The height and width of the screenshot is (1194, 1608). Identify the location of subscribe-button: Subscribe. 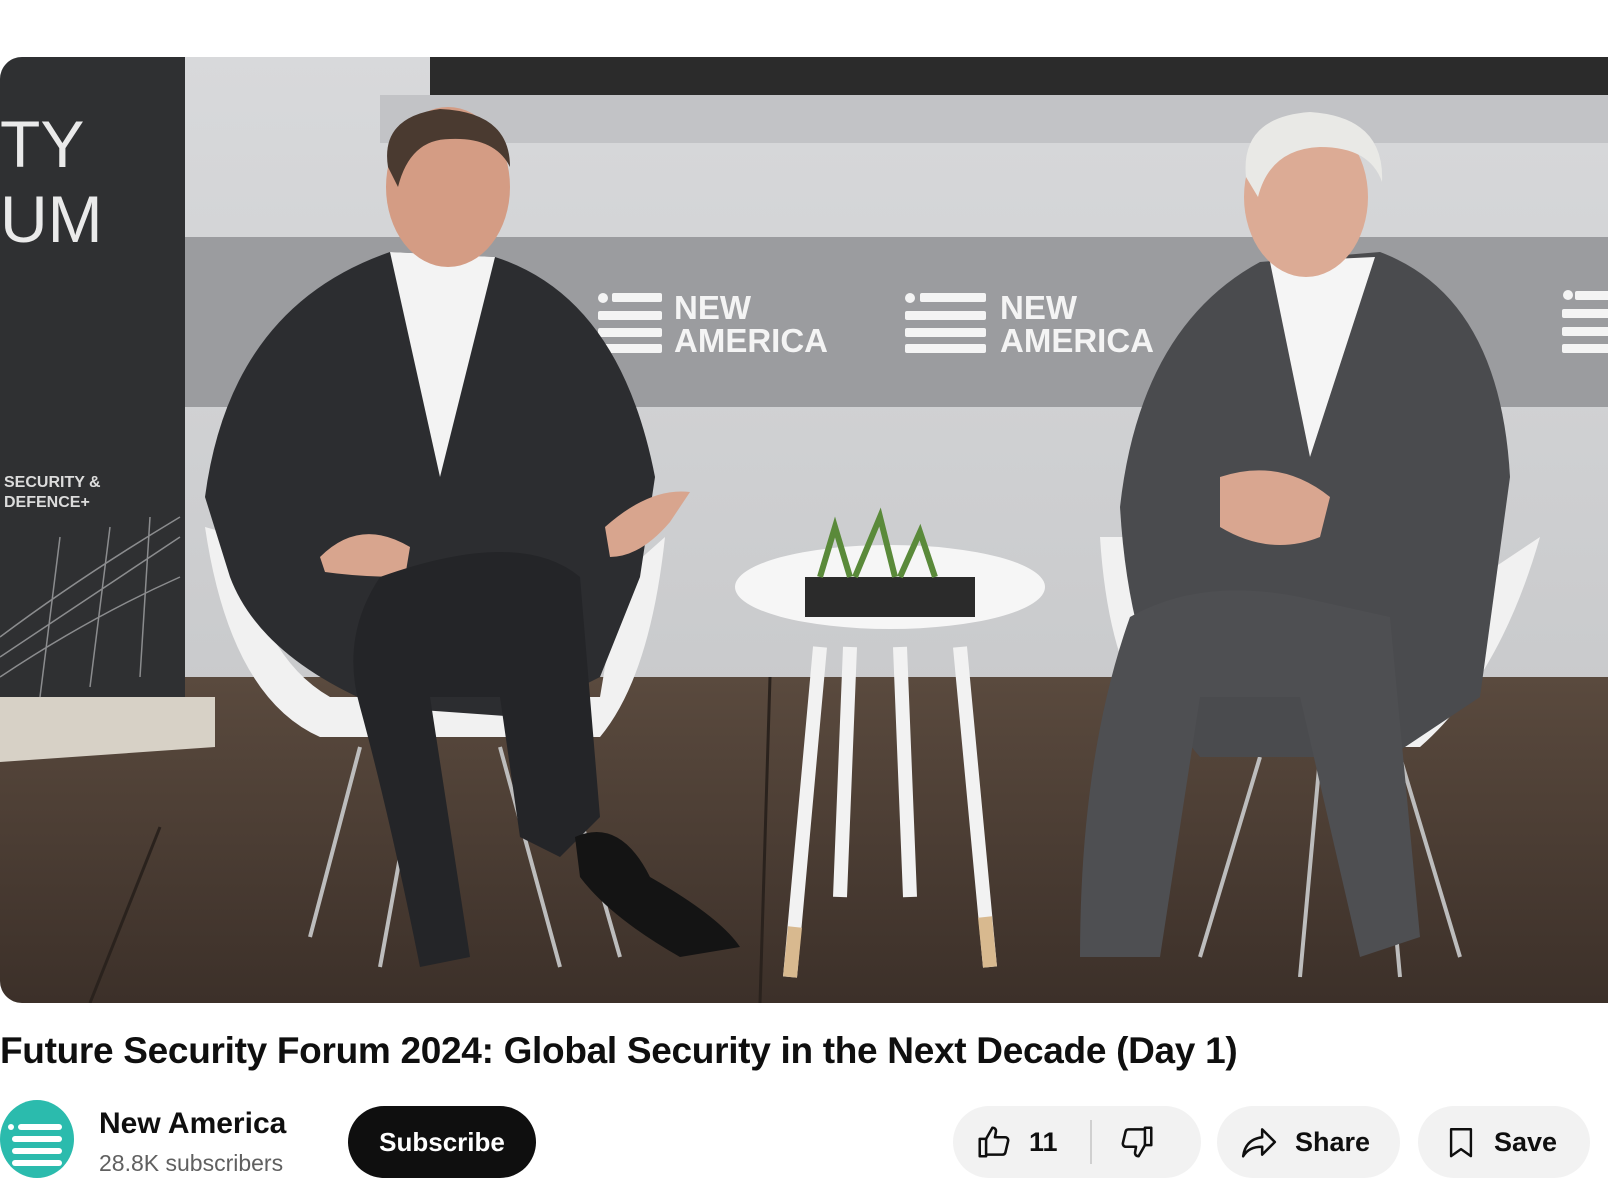
(442, 1142).